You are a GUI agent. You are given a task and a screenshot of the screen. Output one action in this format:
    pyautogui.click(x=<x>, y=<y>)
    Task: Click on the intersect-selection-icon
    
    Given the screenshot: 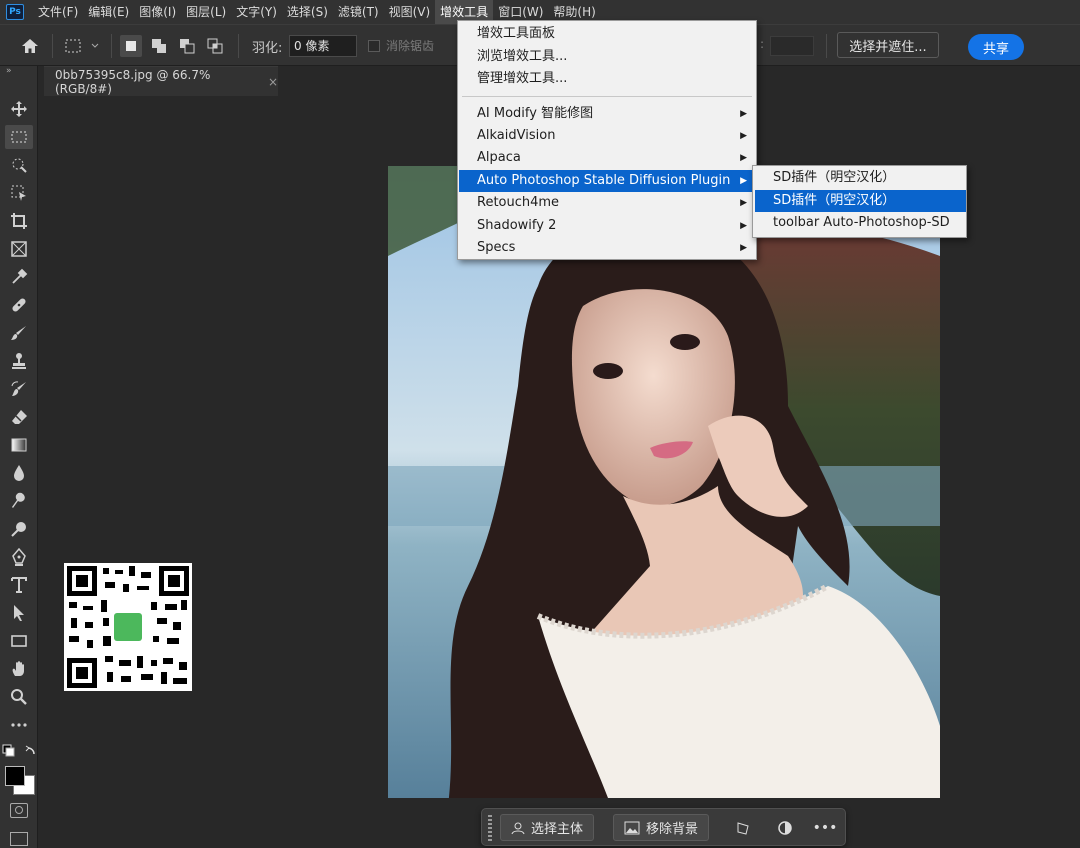 What is the action you would take?
    pyautogui.click(x=215, y=46)
    